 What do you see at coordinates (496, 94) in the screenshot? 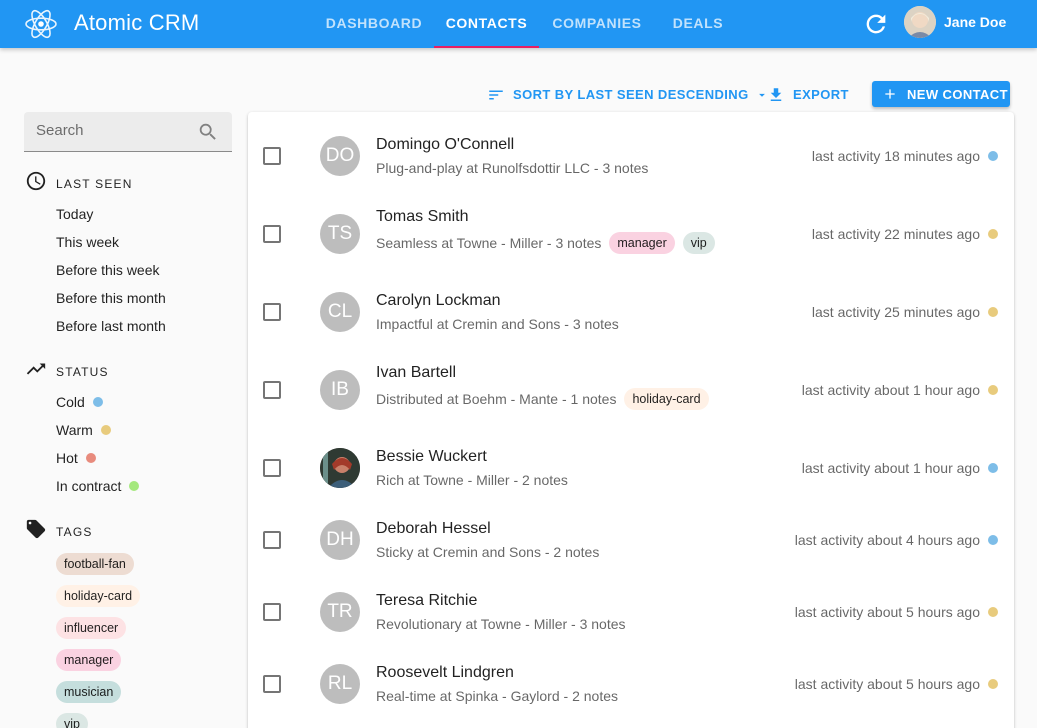
I see `sort-icon` at bounding box center [496, 94].